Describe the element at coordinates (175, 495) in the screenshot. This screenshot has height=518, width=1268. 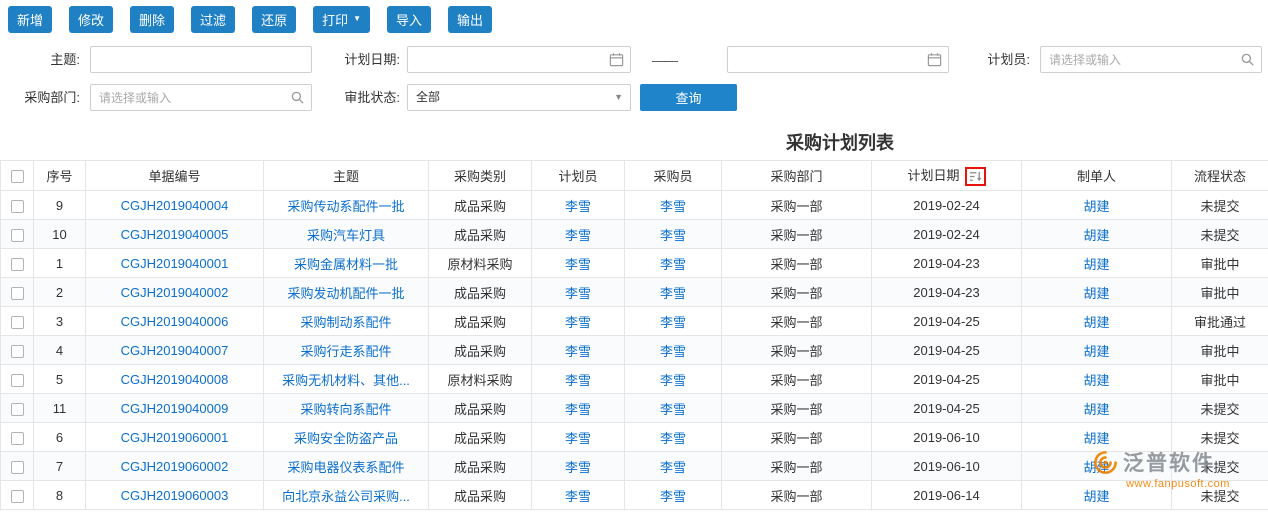
I see `doc_no-link: CGJH2019060003` at that location.